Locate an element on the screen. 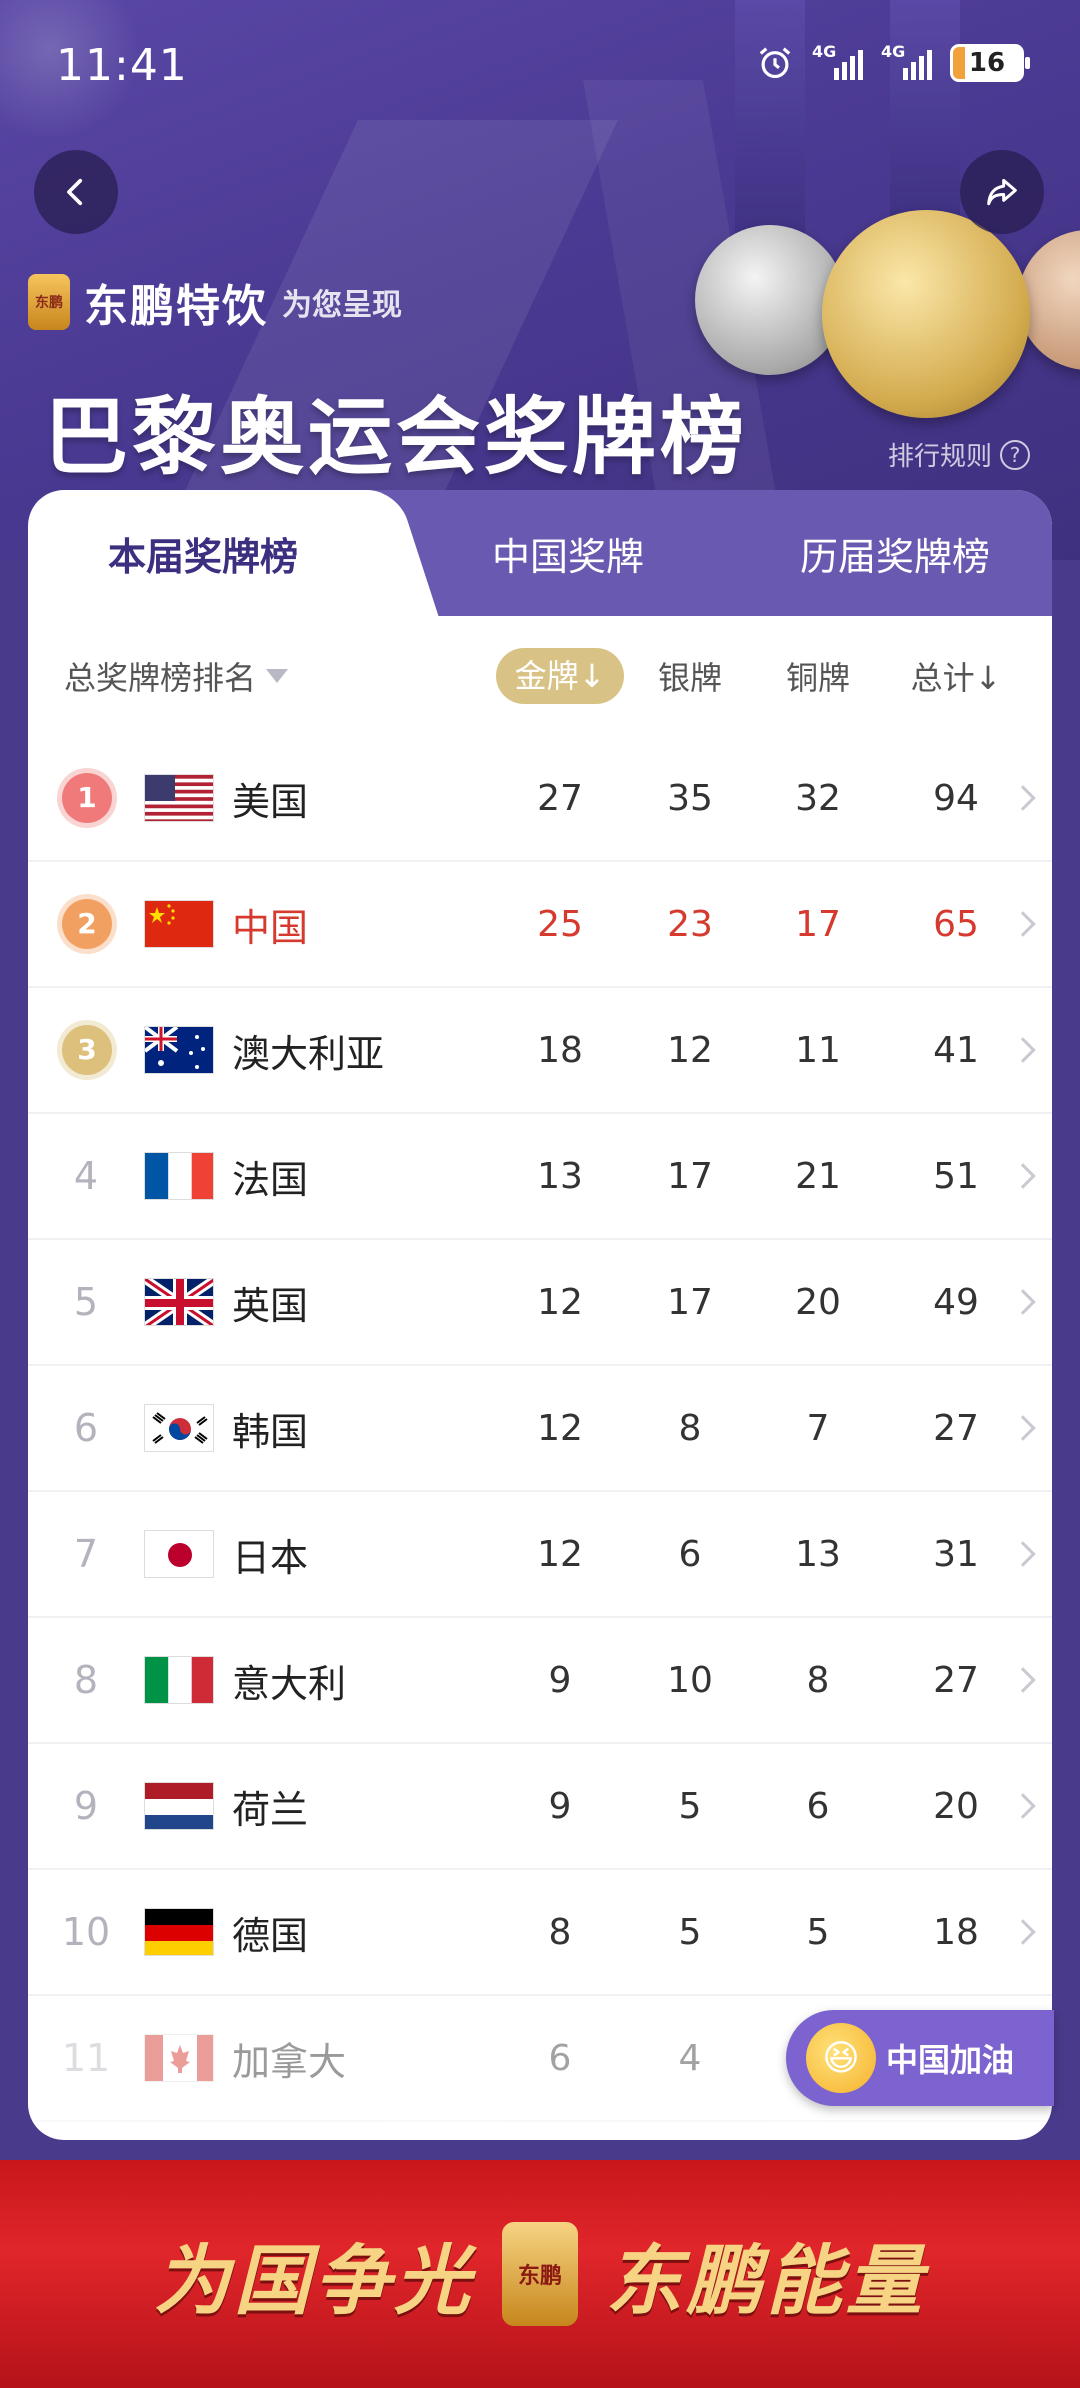 The width and height of the screenshot is (1080, 2388). chevron-left-icon is located at coordinates (75, 192).